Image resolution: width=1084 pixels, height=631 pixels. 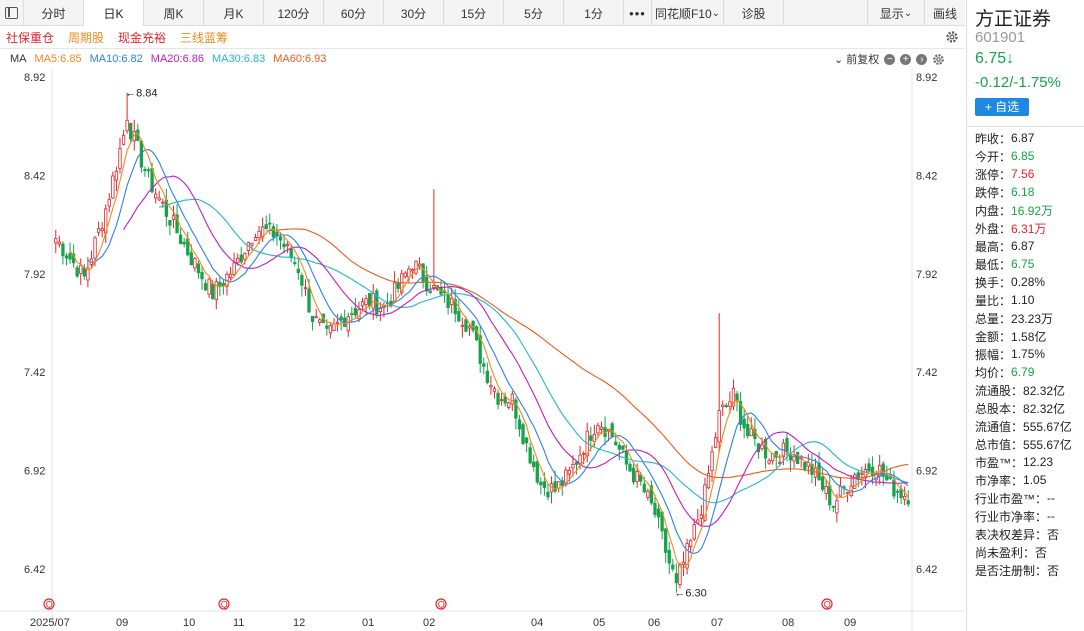 What do you see at coordinates (18, 59) in the screenshot?
I see `ma-label: MA` at bounding box center [18, 59].